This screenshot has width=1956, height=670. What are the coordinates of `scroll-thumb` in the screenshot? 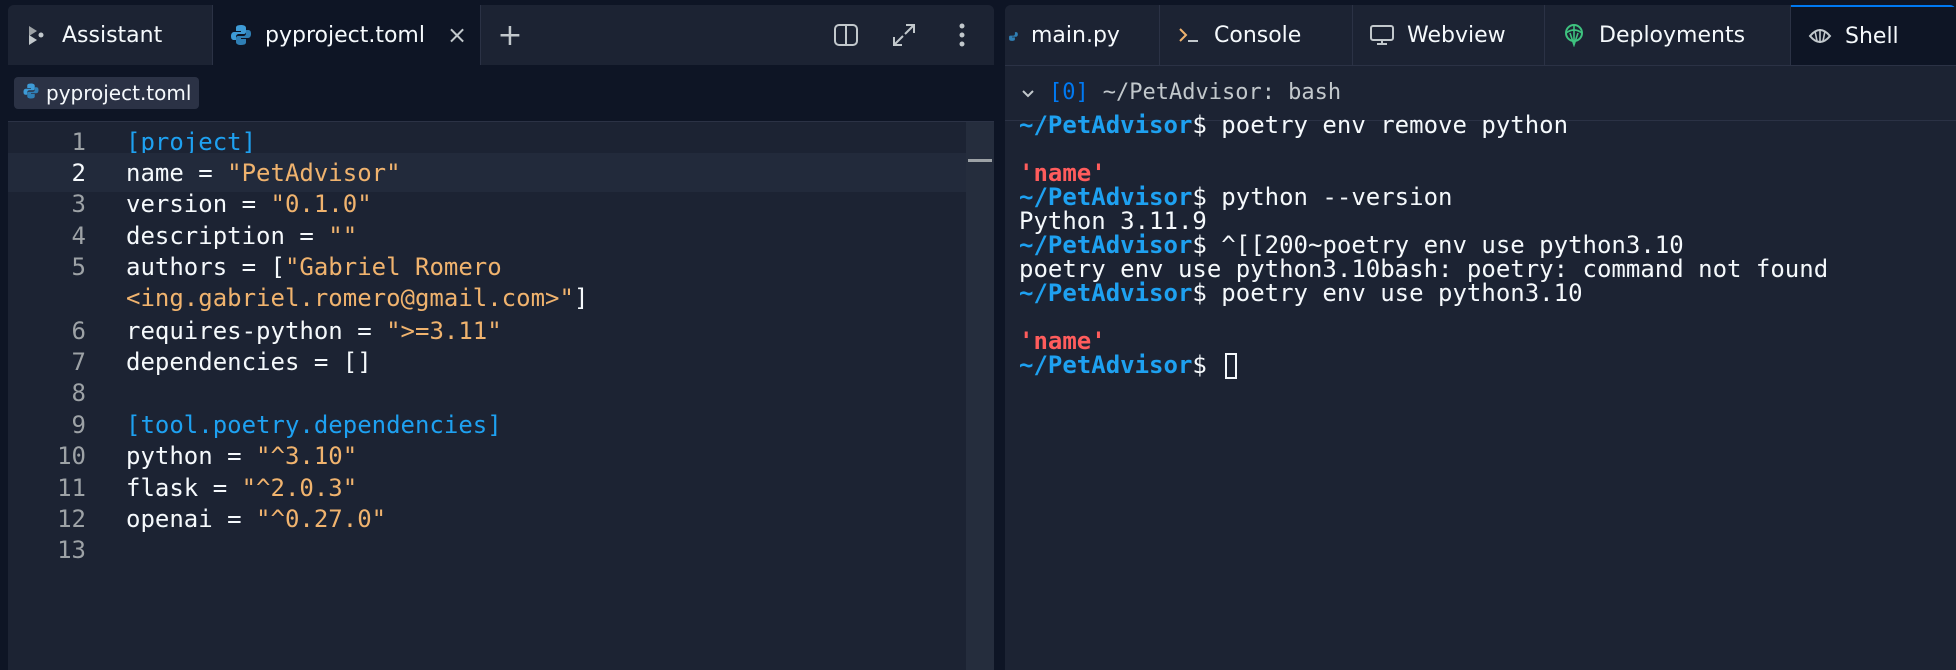 It's located at (980, 160).